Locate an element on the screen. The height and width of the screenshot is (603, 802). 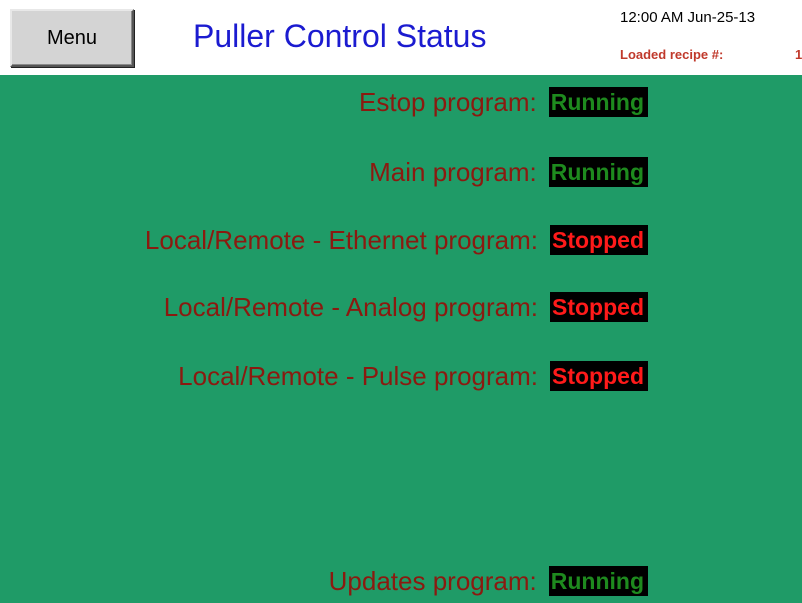
status-row-pulse: Local/Remote - Pulse program: Stopped is located at coordinates (413, 376).